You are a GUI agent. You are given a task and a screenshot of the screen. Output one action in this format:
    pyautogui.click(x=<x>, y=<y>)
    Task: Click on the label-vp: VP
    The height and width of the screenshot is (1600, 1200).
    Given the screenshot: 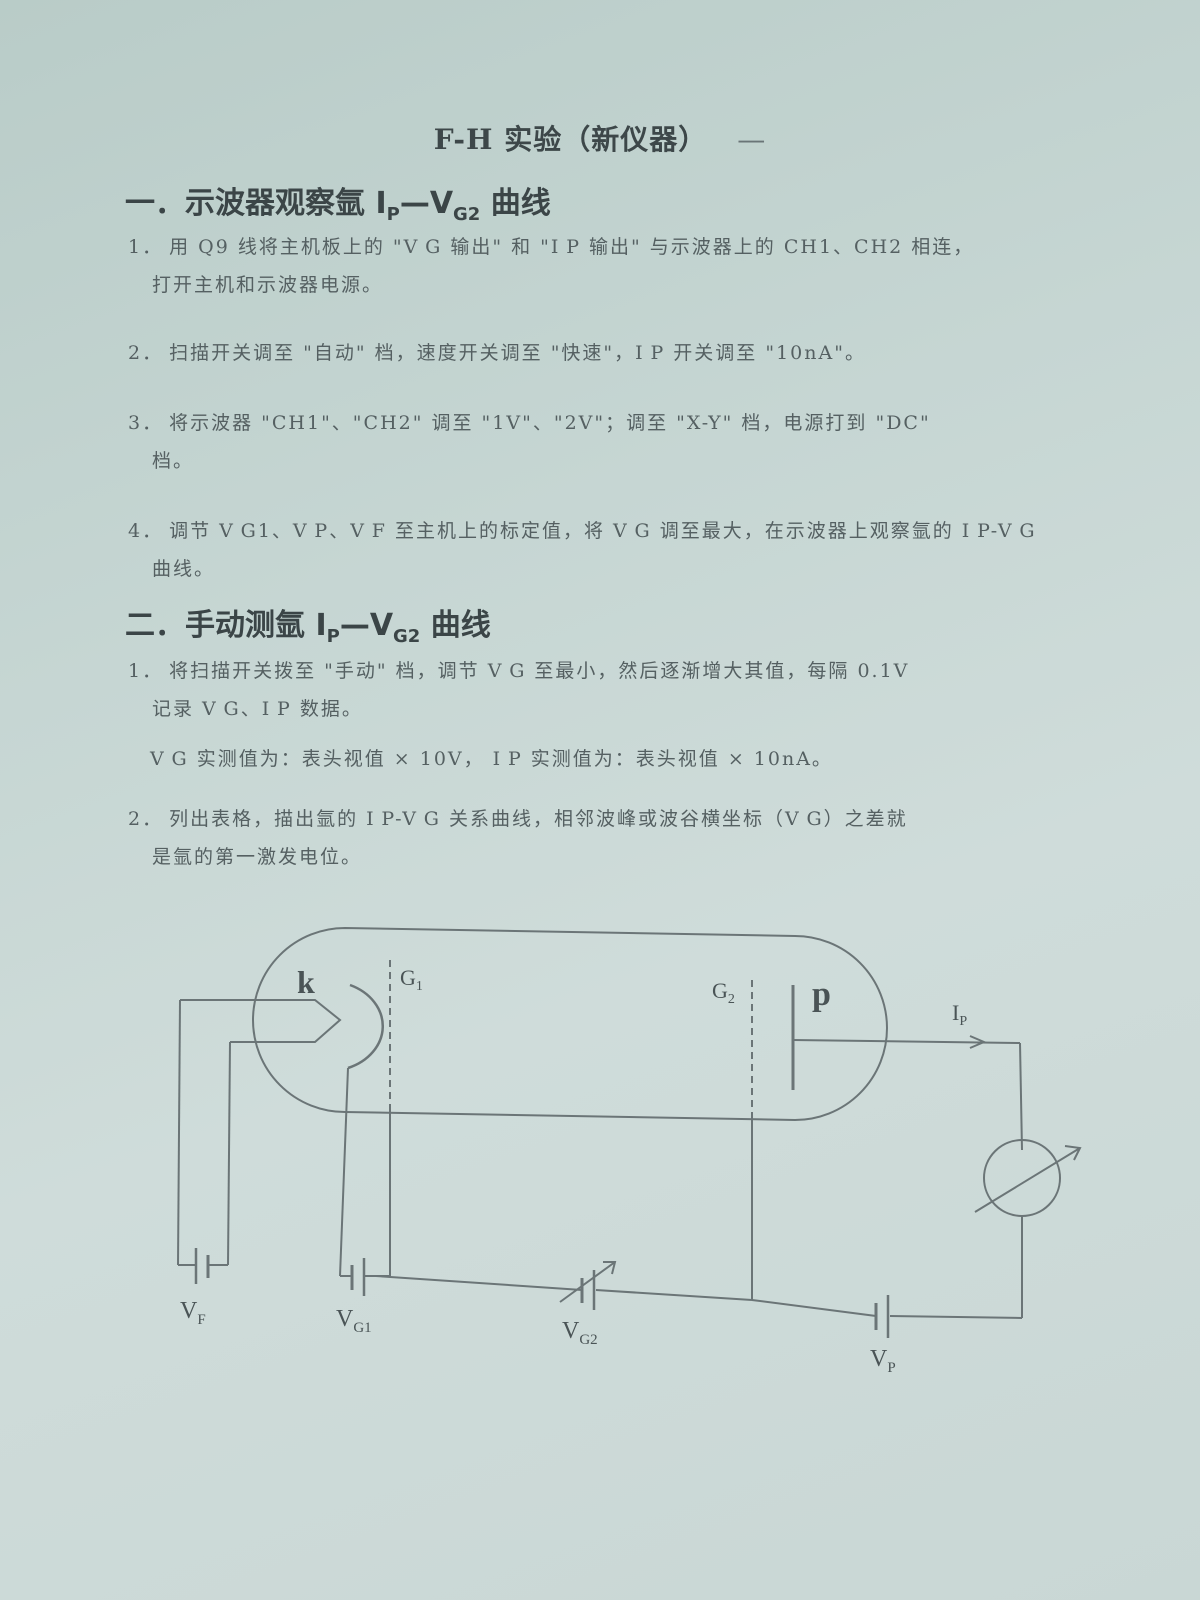 What is the action you would take?
    pyautogui.click(x=883, y=1361)
    